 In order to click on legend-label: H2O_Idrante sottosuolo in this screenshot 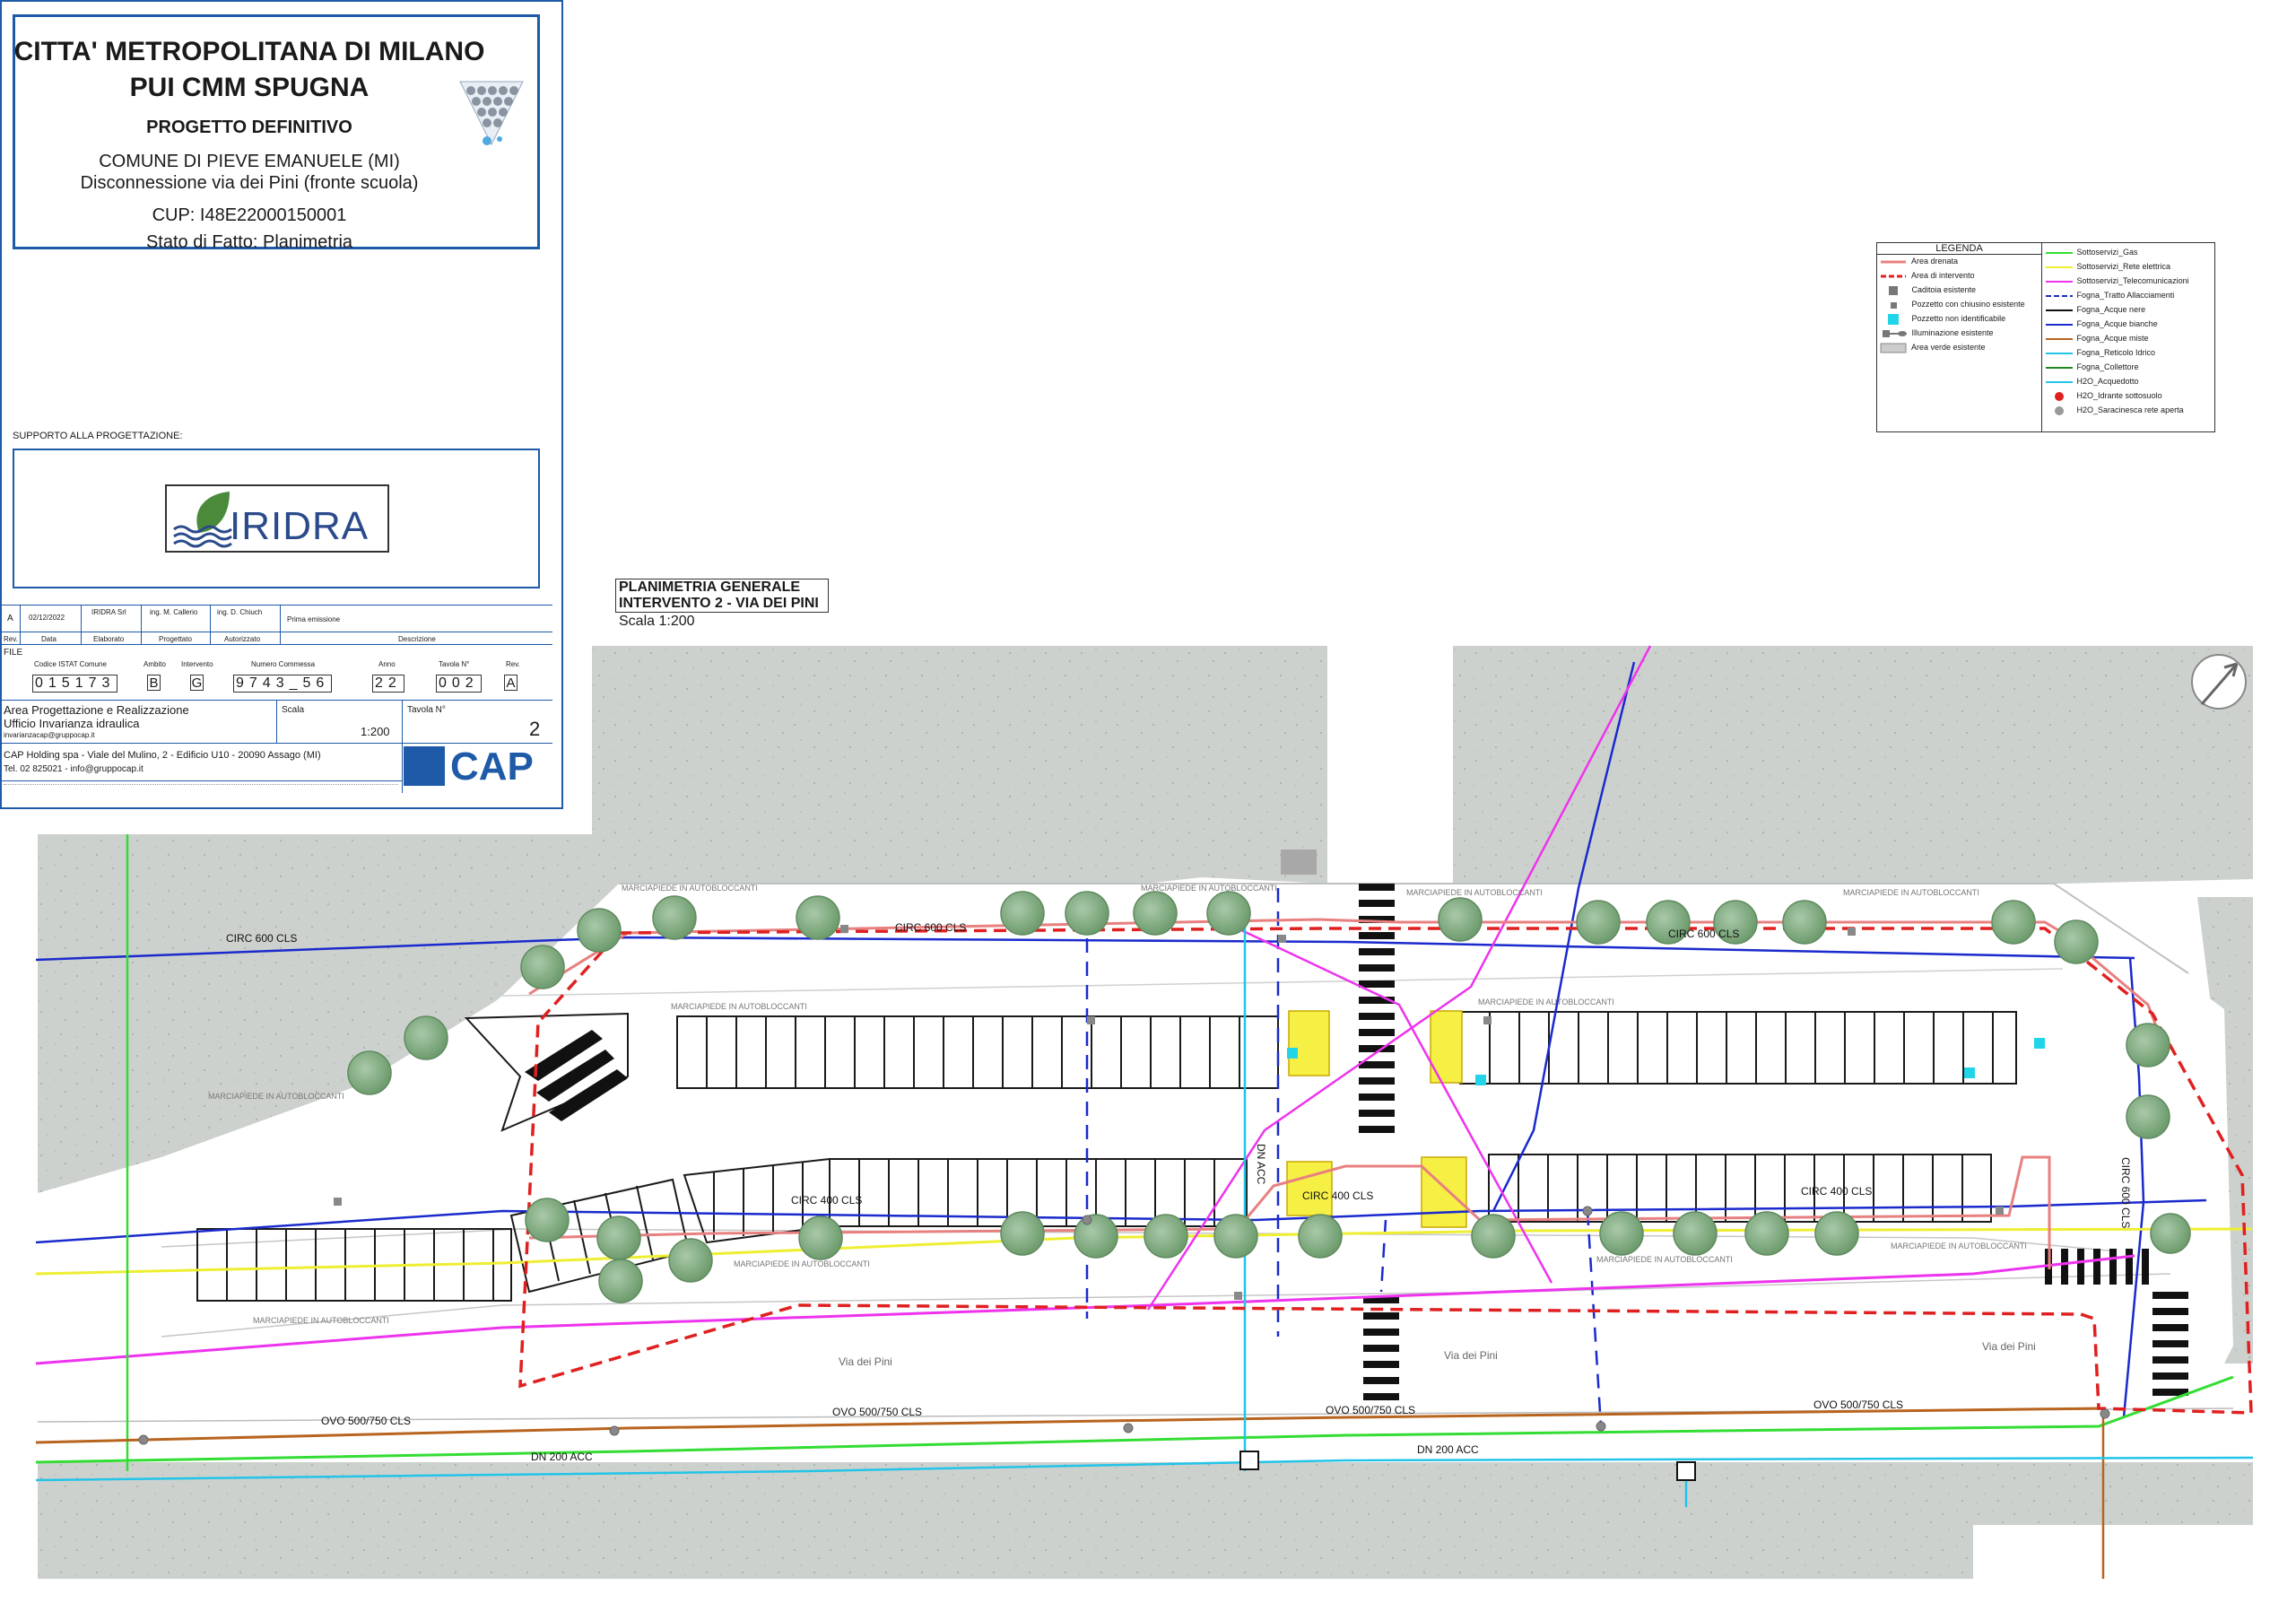, I will do `click(2119, 395)`.